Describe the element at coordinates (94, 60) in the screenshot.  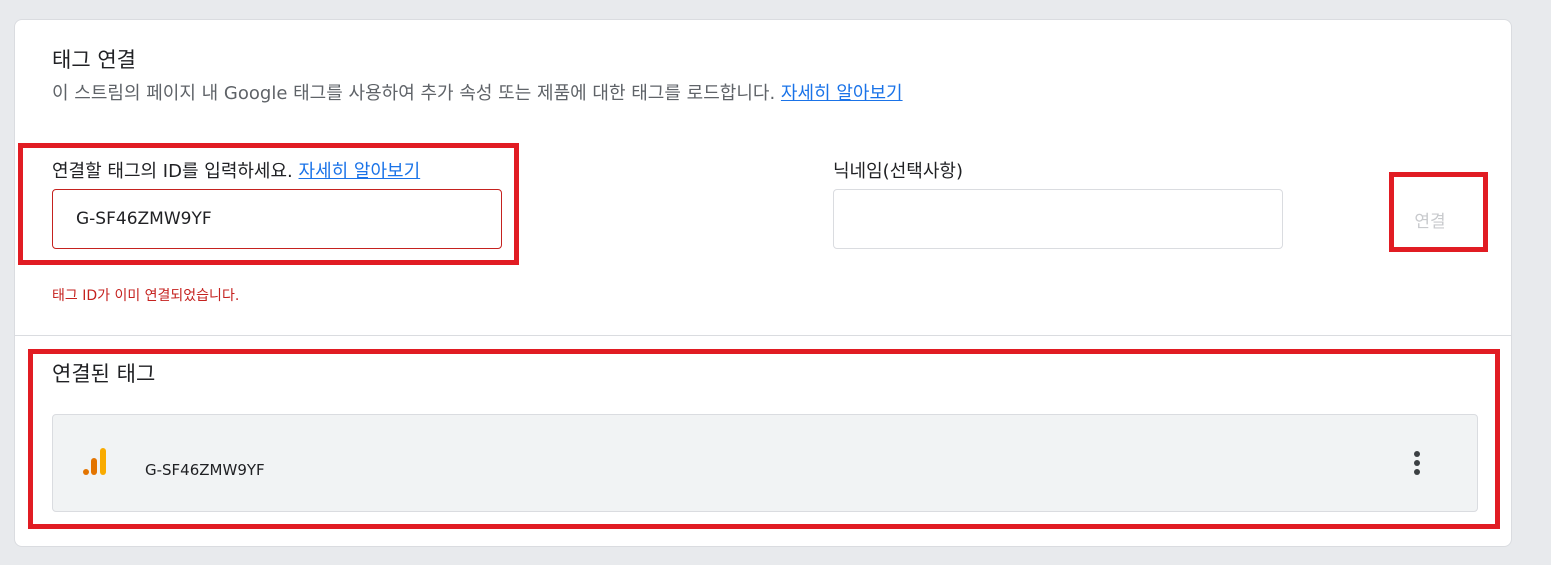
I see `page-title: 태그 연결` at that location.